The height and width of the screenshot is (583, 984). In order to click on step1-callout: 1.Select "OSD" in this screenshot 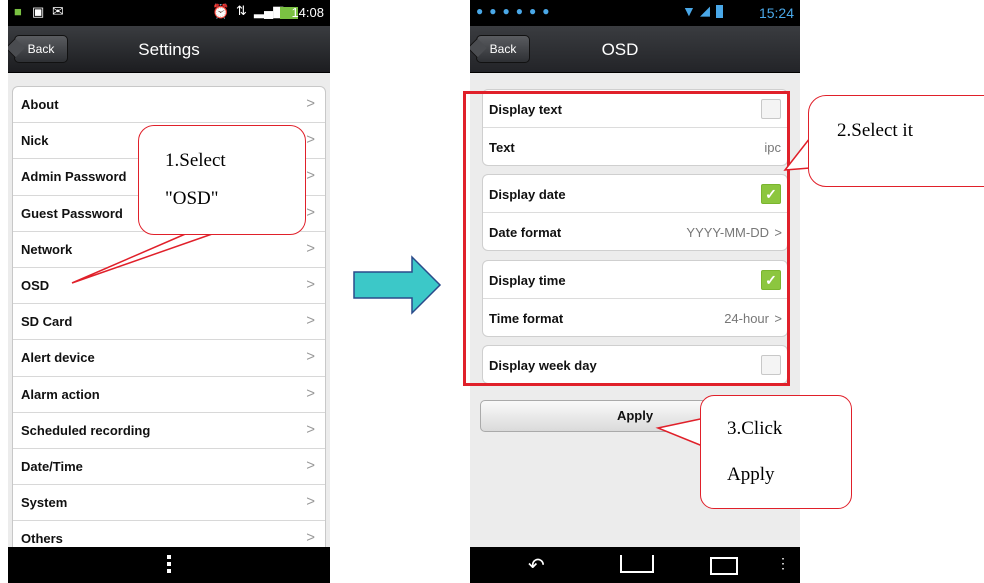, I will do `click(222, 180)`.